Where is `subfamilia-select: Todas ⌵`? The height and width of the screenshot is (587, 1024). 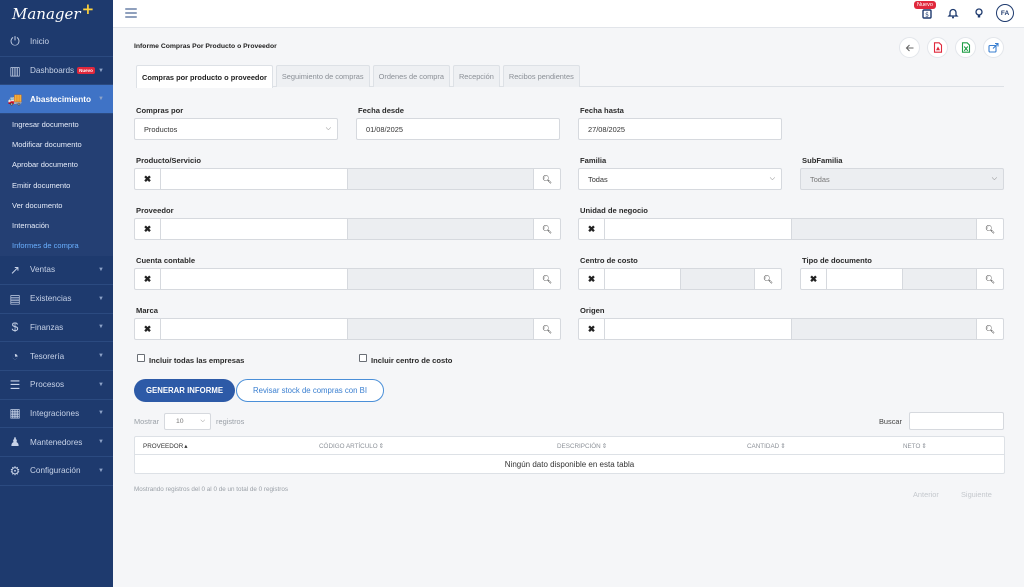
subfamilia-select: Todas ⌵ is located at coordinates (902, 179).